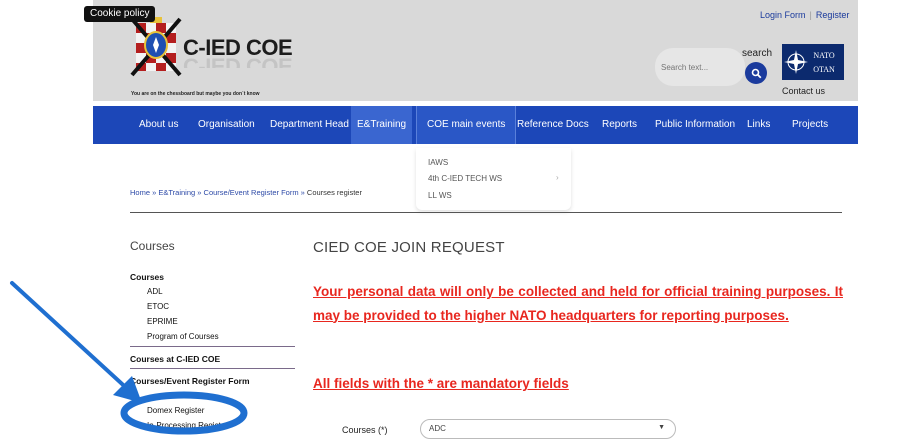 Image resolution: width=910 pixels, height=439 pixels. Describe the element at coordinates (783, 15) in the screenshot. I see `login-link: Login Form` at that location.